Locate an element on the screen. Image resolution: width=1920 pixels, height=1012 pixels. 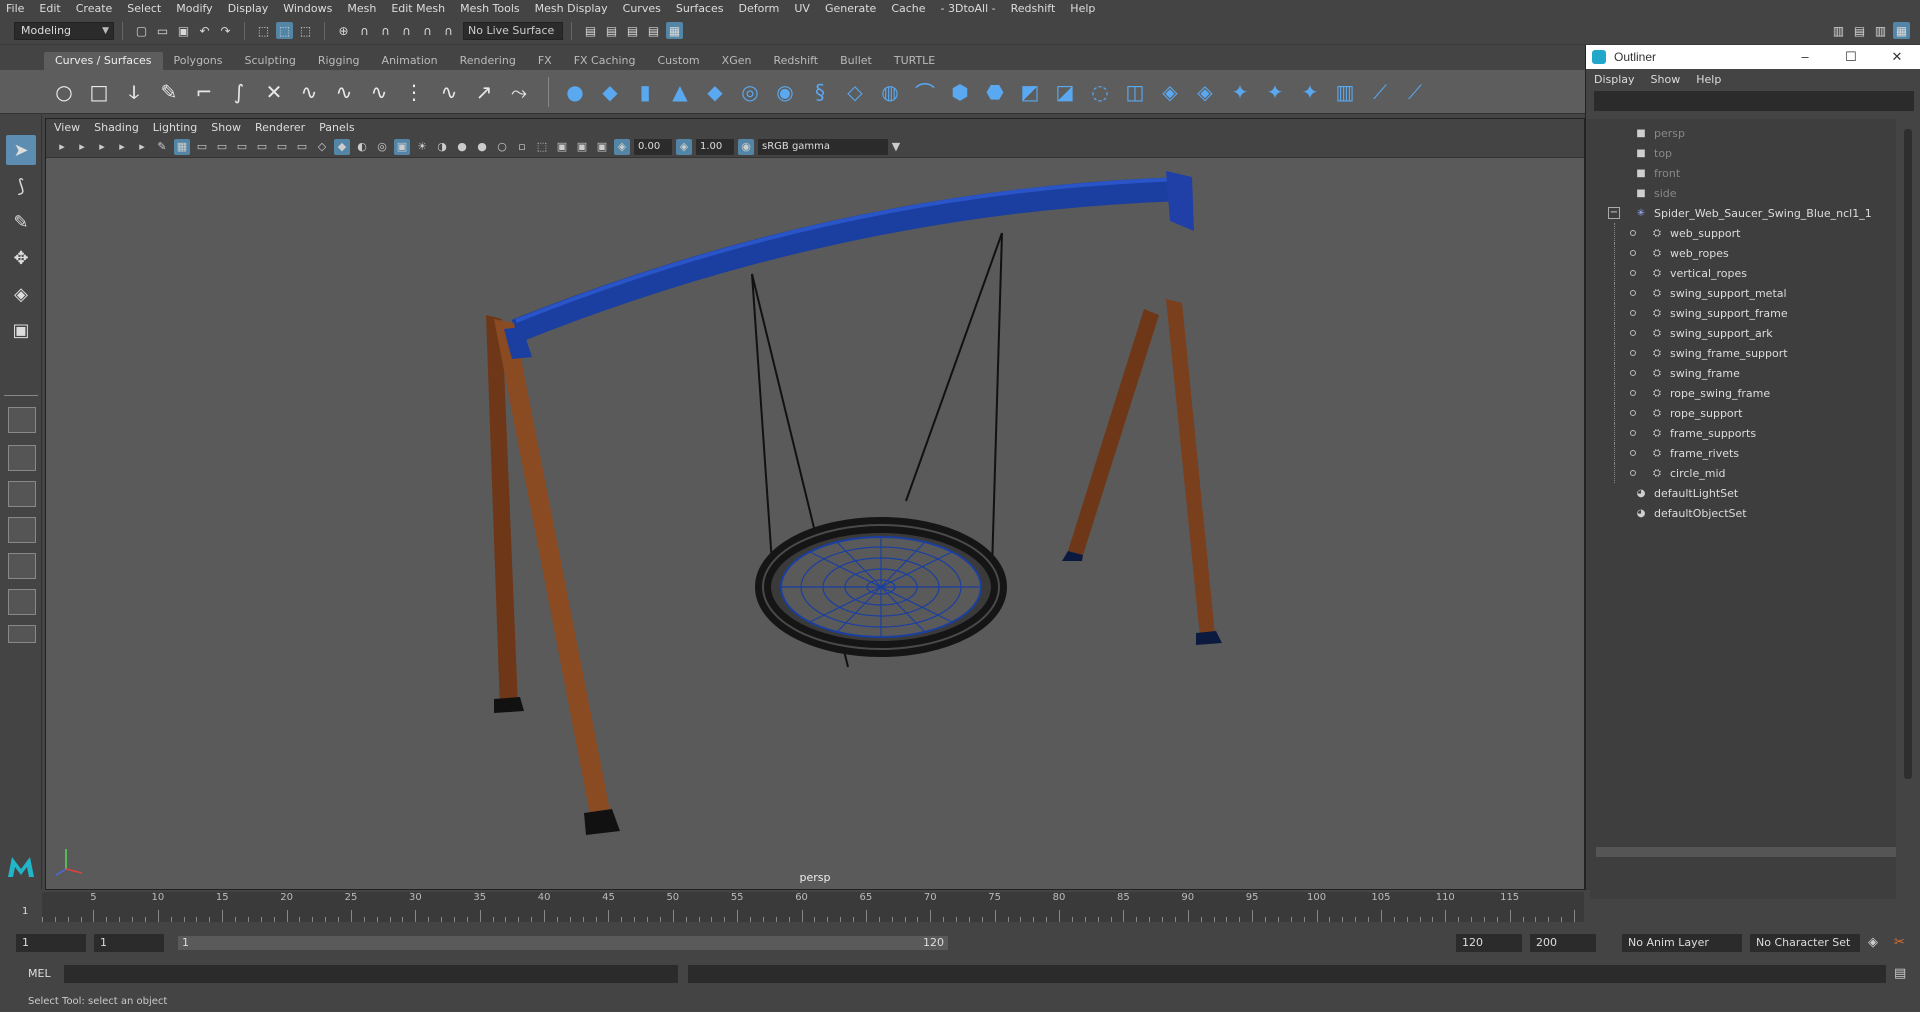
gamma-field: 1.00 is located at coordinates (715, 146).